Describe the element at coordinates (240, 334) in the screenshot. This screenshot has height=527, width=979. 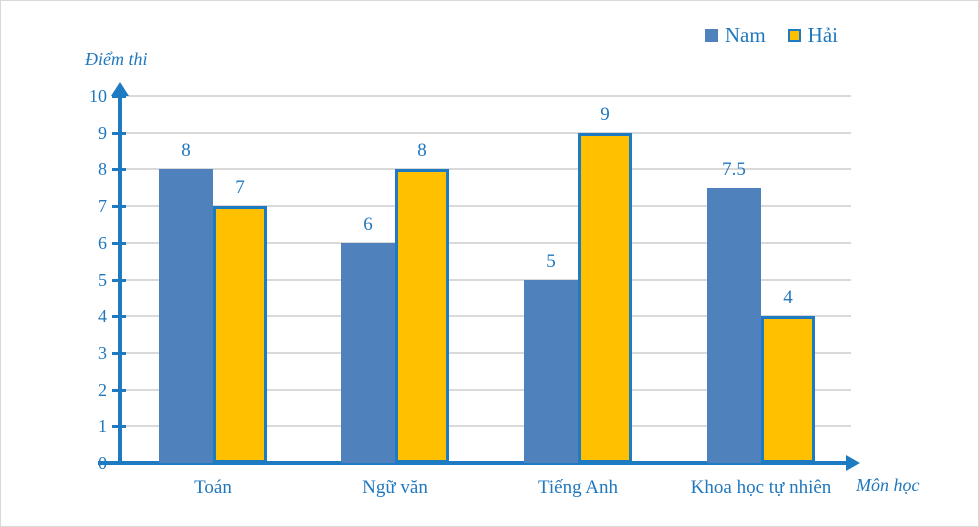
I see `bar-hải-0` at that location.